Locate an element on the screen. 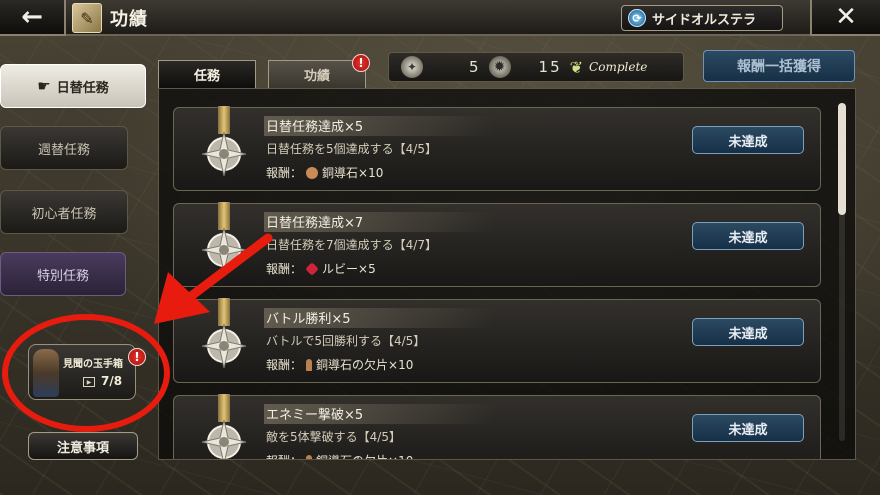 The height and width of the screenshot is (495, 880). sidebar-item-beginner: 初心者任務 is located at coordinates (64, 212).